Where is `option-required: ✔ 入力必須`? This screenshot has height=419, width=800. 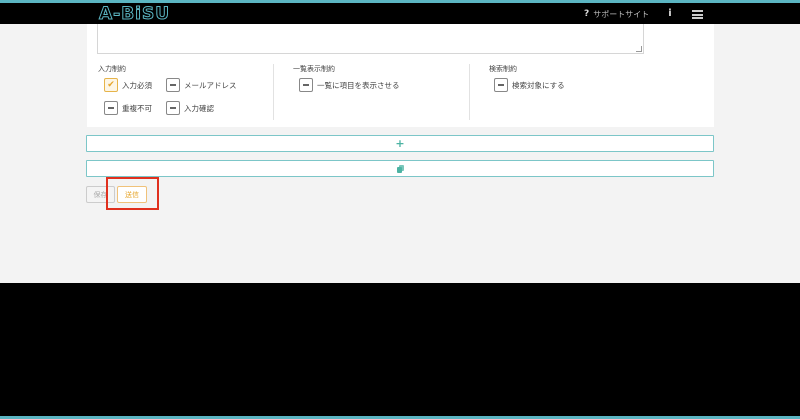 option-required: ✔ 入力必須 is located at coordinates (128, 85).